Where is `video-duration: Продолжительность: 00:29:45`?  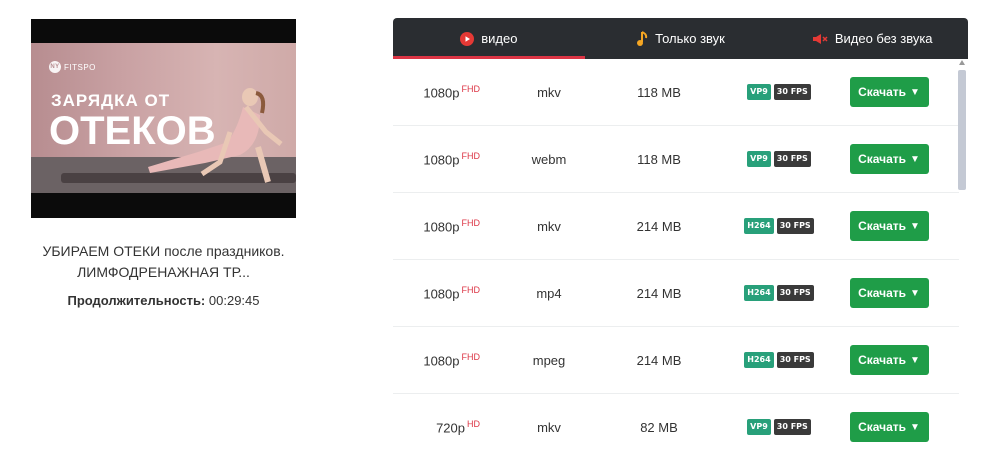
video-duration: Продолжительность: 00:29:45 is located at coordinates (163, 300).